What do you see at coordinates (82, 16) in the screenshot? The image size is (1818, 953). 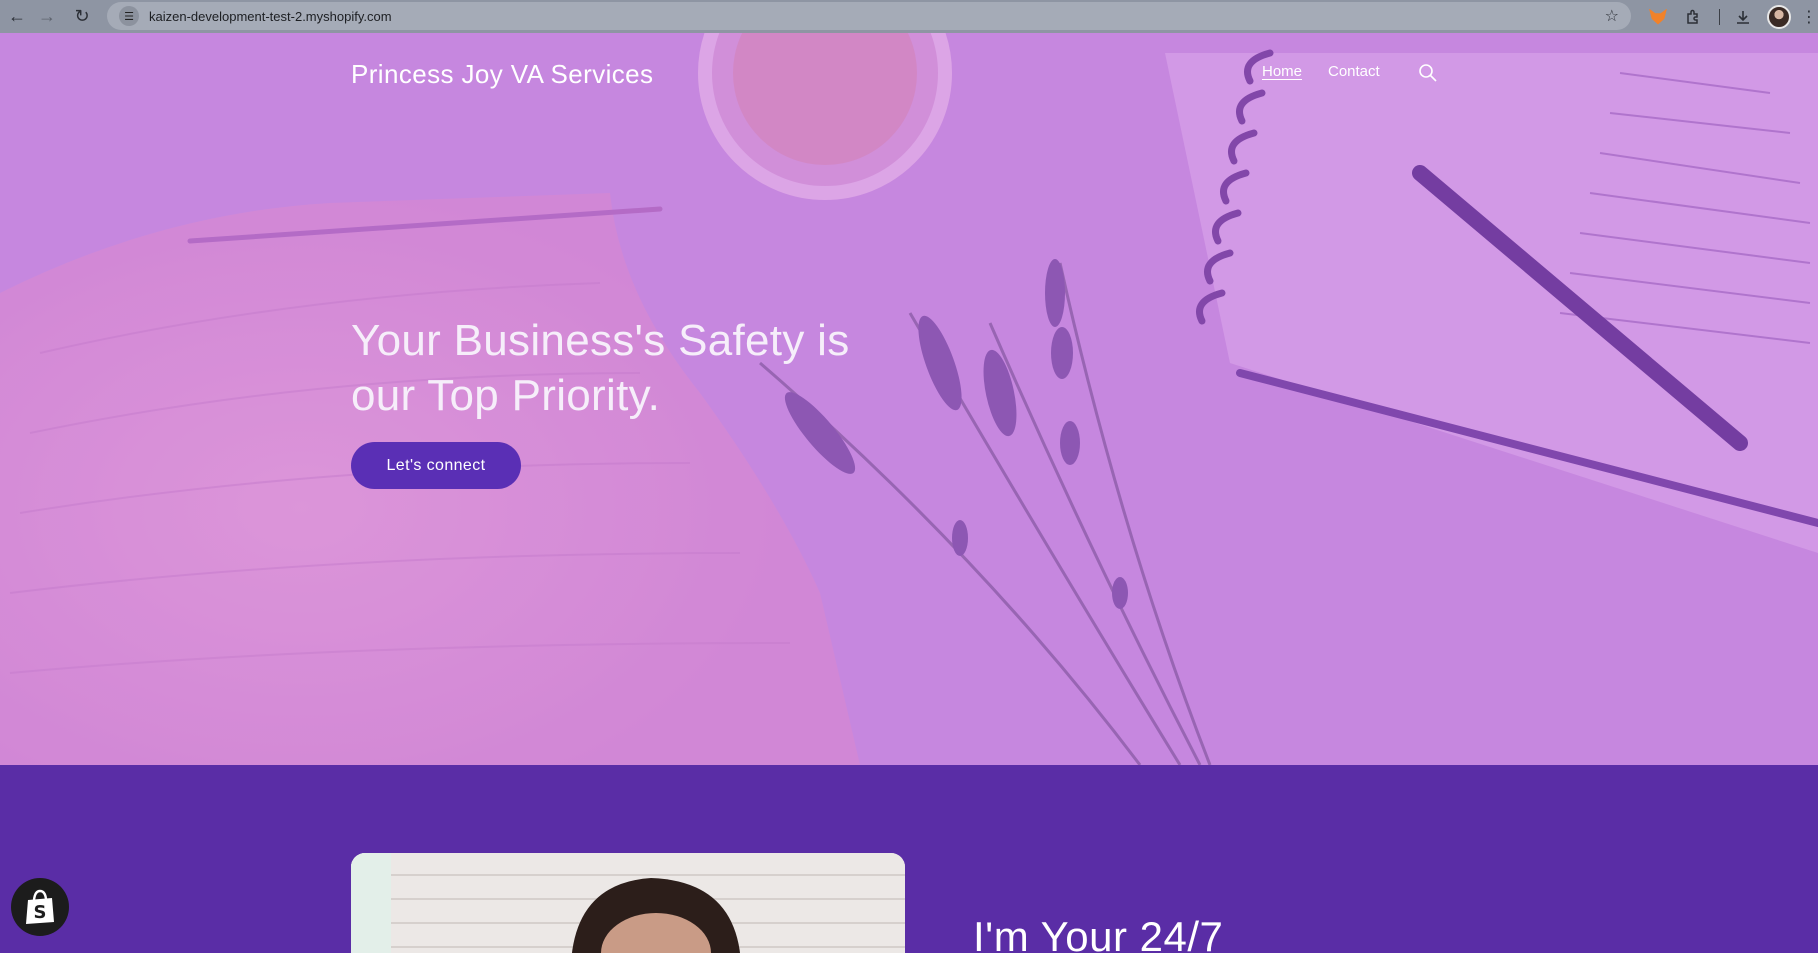 I see `reload-icon: ↻` at bounding box center [82, 16].